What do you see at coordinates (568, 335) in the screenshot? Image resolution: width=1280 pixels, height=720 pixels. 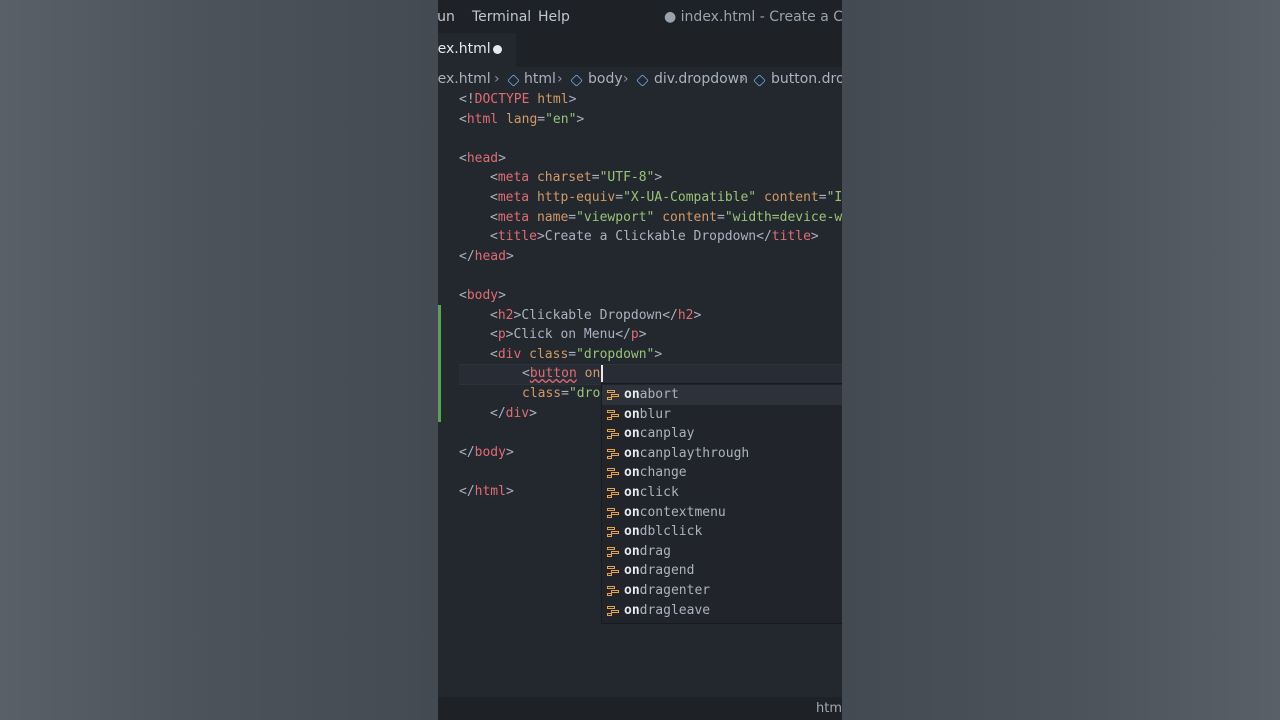 I see `code-line: <p>Click on Menu</p>` at bounding box center [568, 335].